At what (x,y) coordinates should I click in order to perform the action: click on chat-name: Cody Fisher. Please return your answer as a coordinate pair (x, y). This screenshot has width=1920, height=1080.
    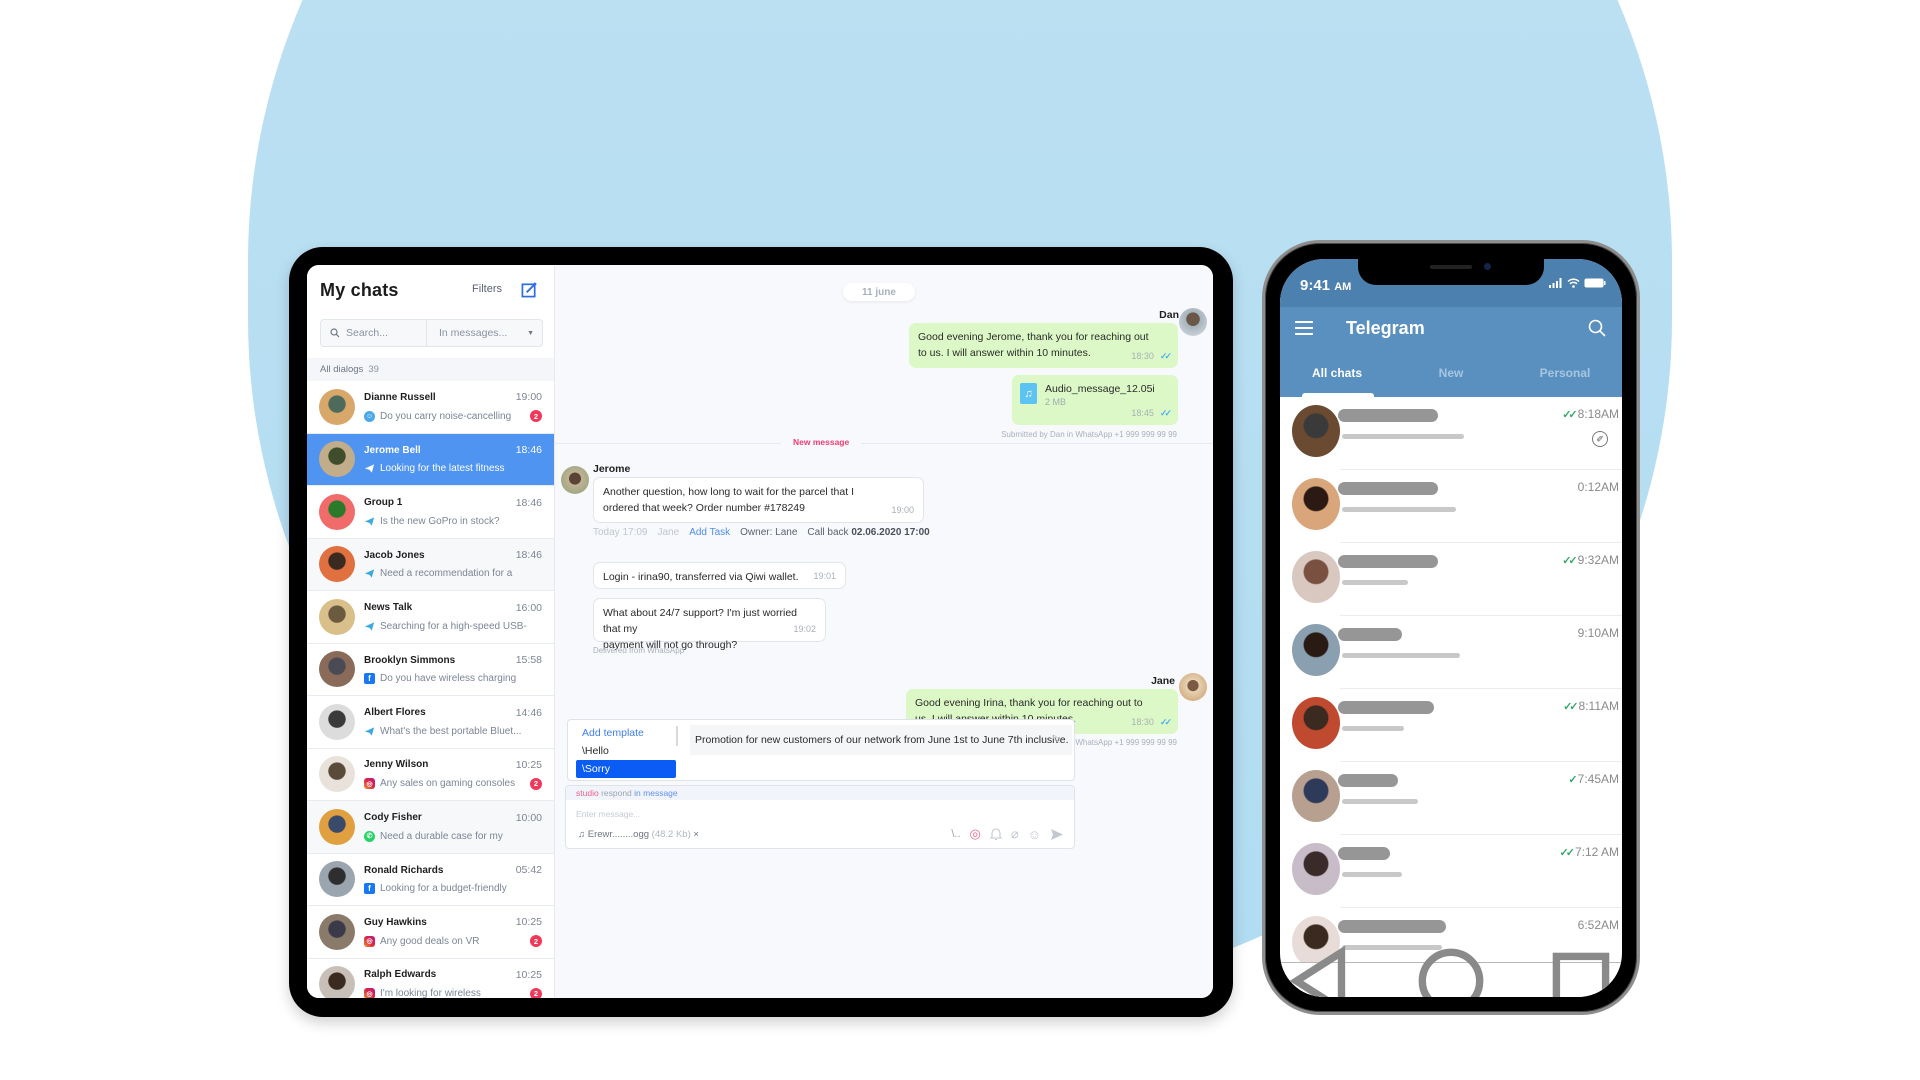
    Looking at the image, I should click on (393, 818).